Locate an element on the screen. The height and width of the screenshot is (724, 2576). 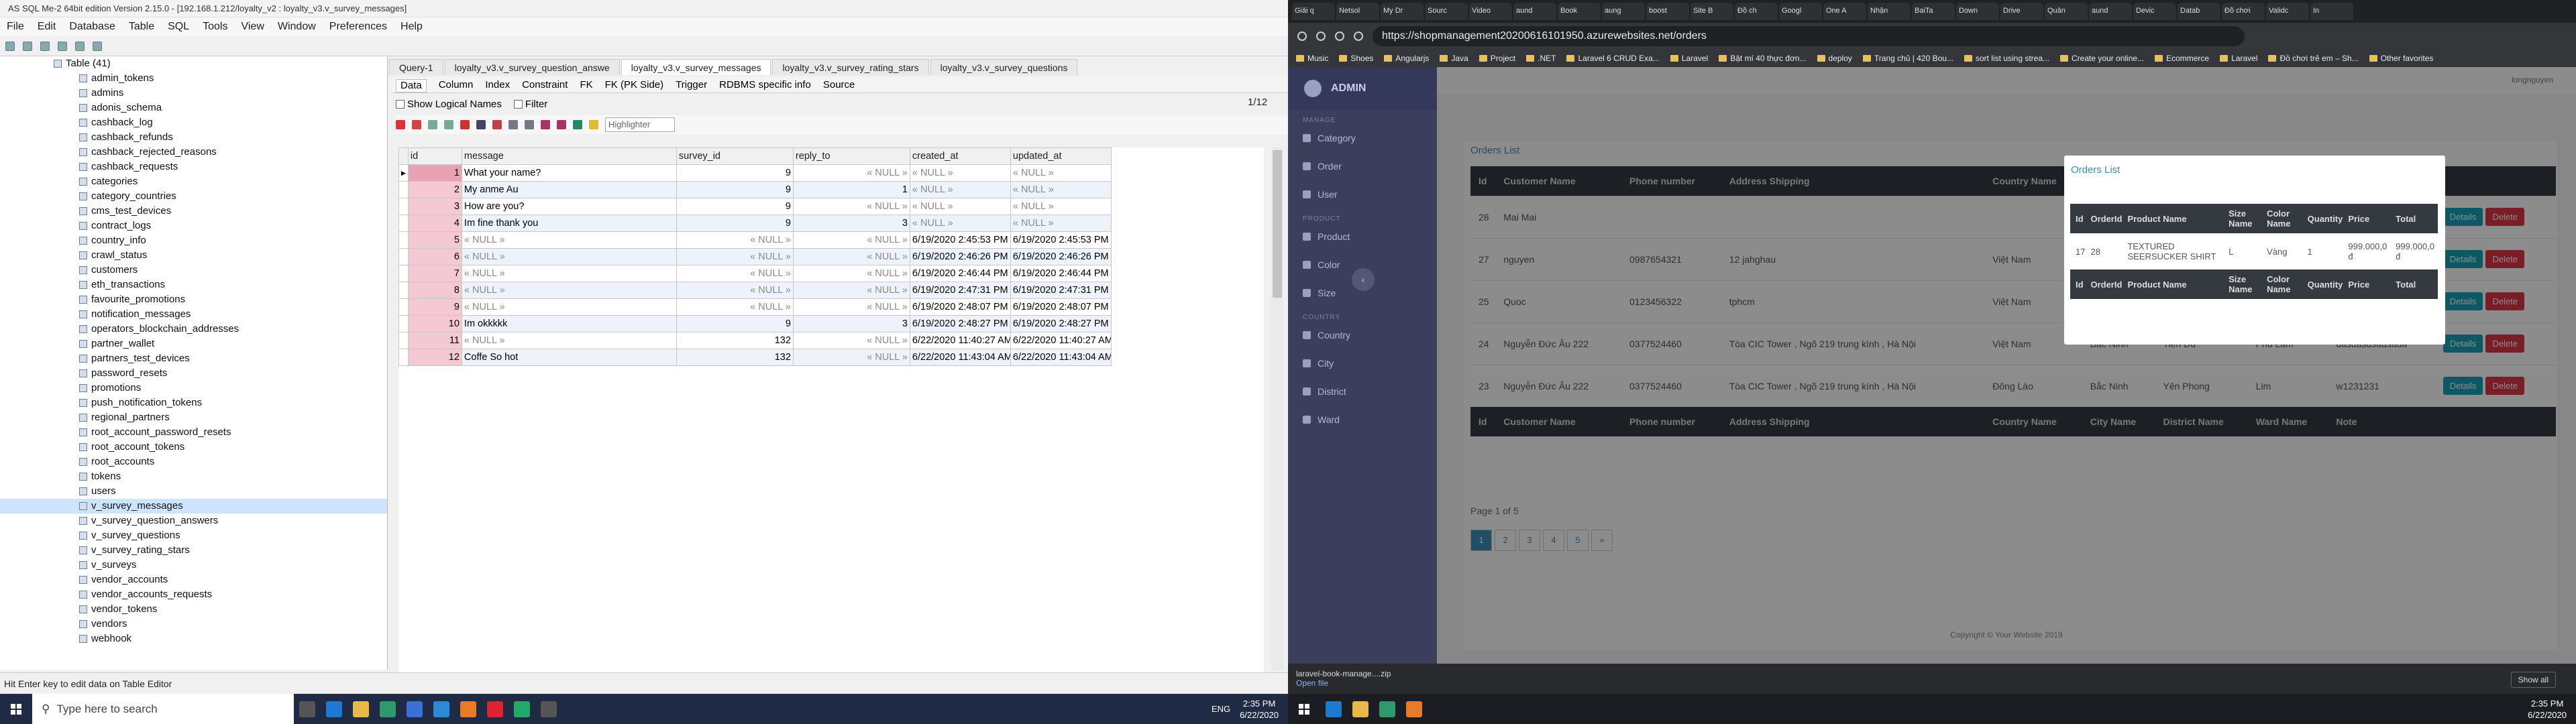
brand: ADMIN is located at coordinates (1362, 89).